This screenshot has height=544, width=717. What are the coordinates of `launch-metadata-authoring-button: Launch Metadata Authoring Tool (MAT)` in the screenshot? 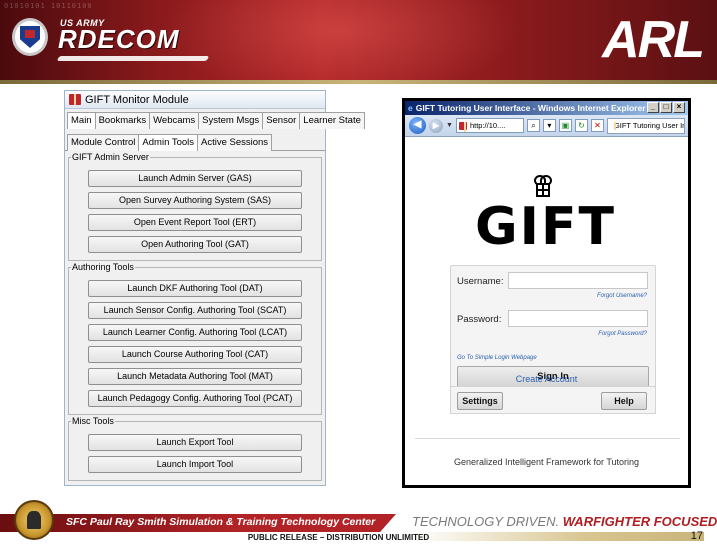 It's located at (195, 376).